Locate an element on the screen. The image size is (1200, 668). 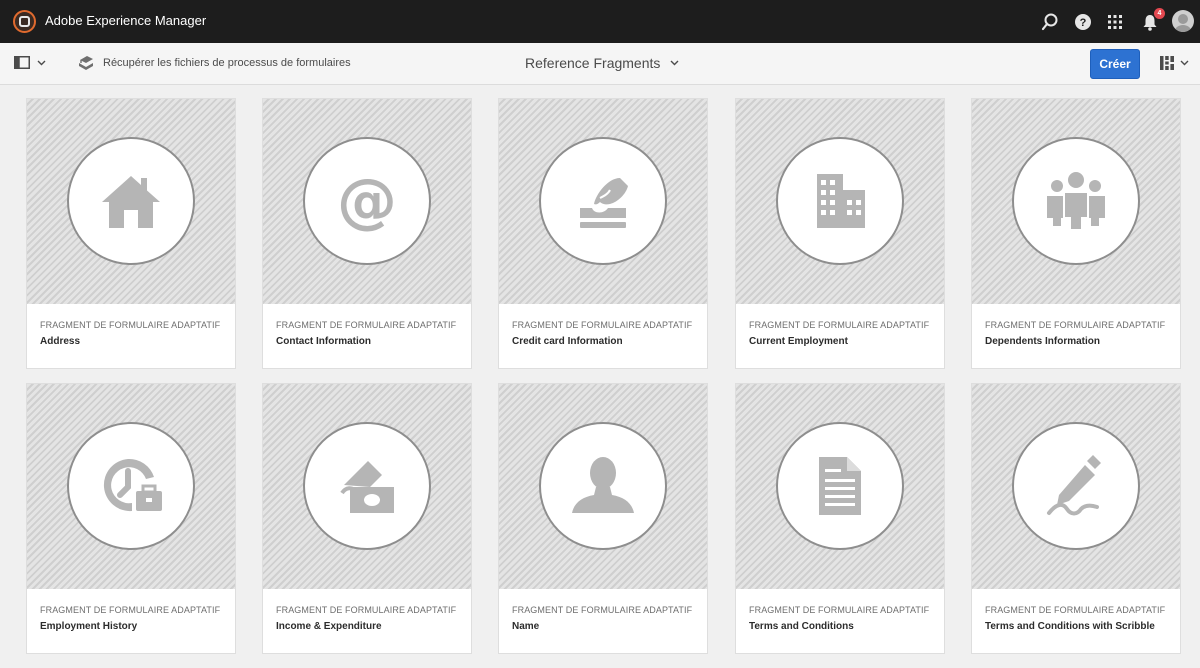
card-title: Contact Information is located at coordinates (323, 341).